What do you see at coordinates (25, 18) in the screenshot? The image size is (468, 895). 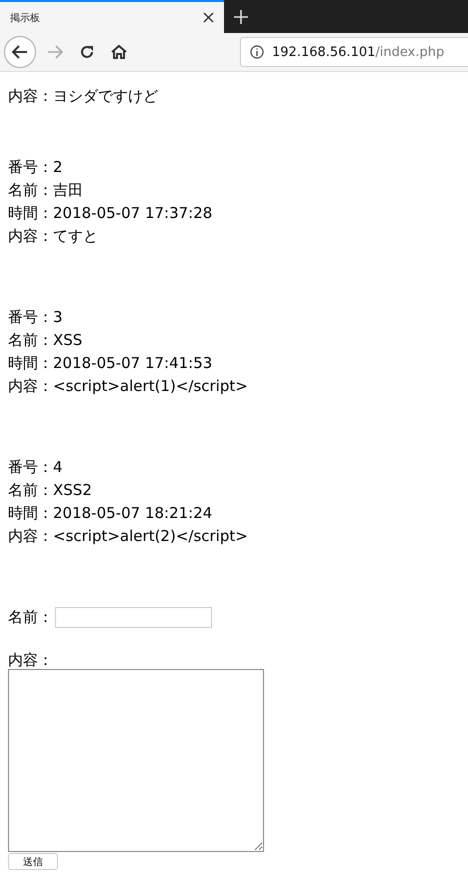 I see `tab-title: 掲示板` at bounding box center [25, 18].